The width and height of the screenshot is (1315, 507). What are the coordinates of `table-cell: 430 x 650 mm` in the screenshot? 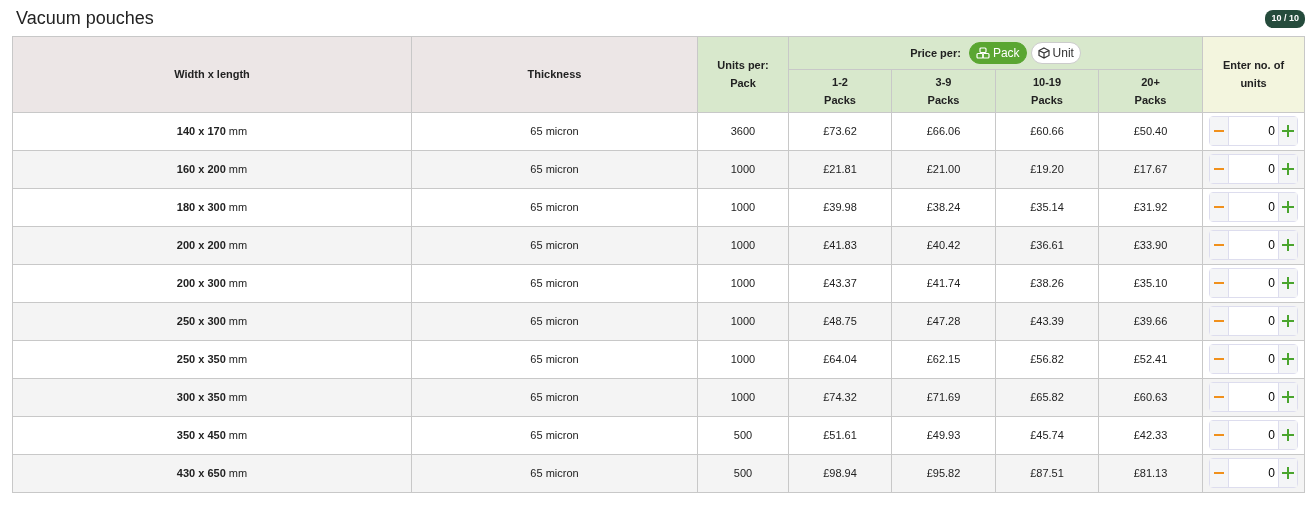 It's located at (212, 473).